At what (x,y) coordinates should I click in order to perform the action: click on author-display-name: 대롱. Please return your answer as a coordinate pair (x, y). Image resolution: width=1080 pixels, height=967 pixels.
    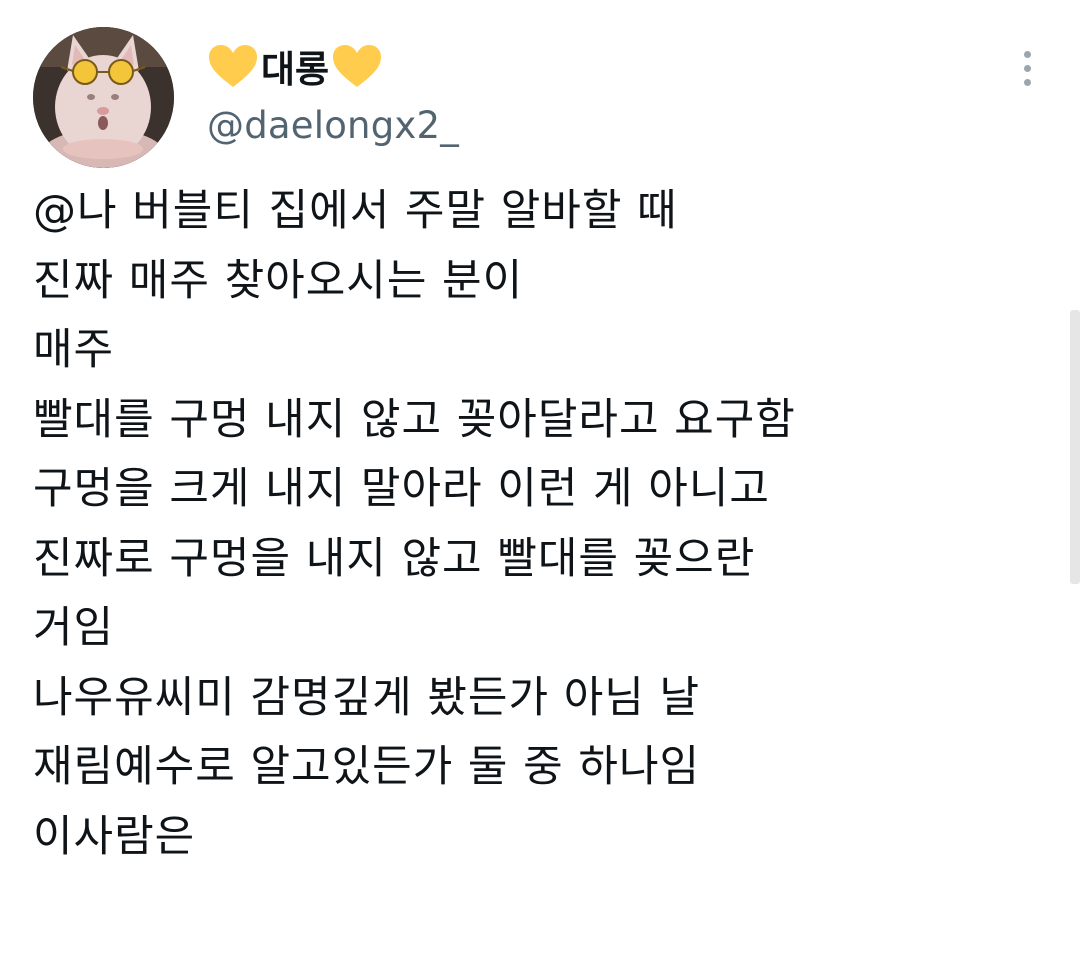
    Looking at the image, I should click on (295, 66).